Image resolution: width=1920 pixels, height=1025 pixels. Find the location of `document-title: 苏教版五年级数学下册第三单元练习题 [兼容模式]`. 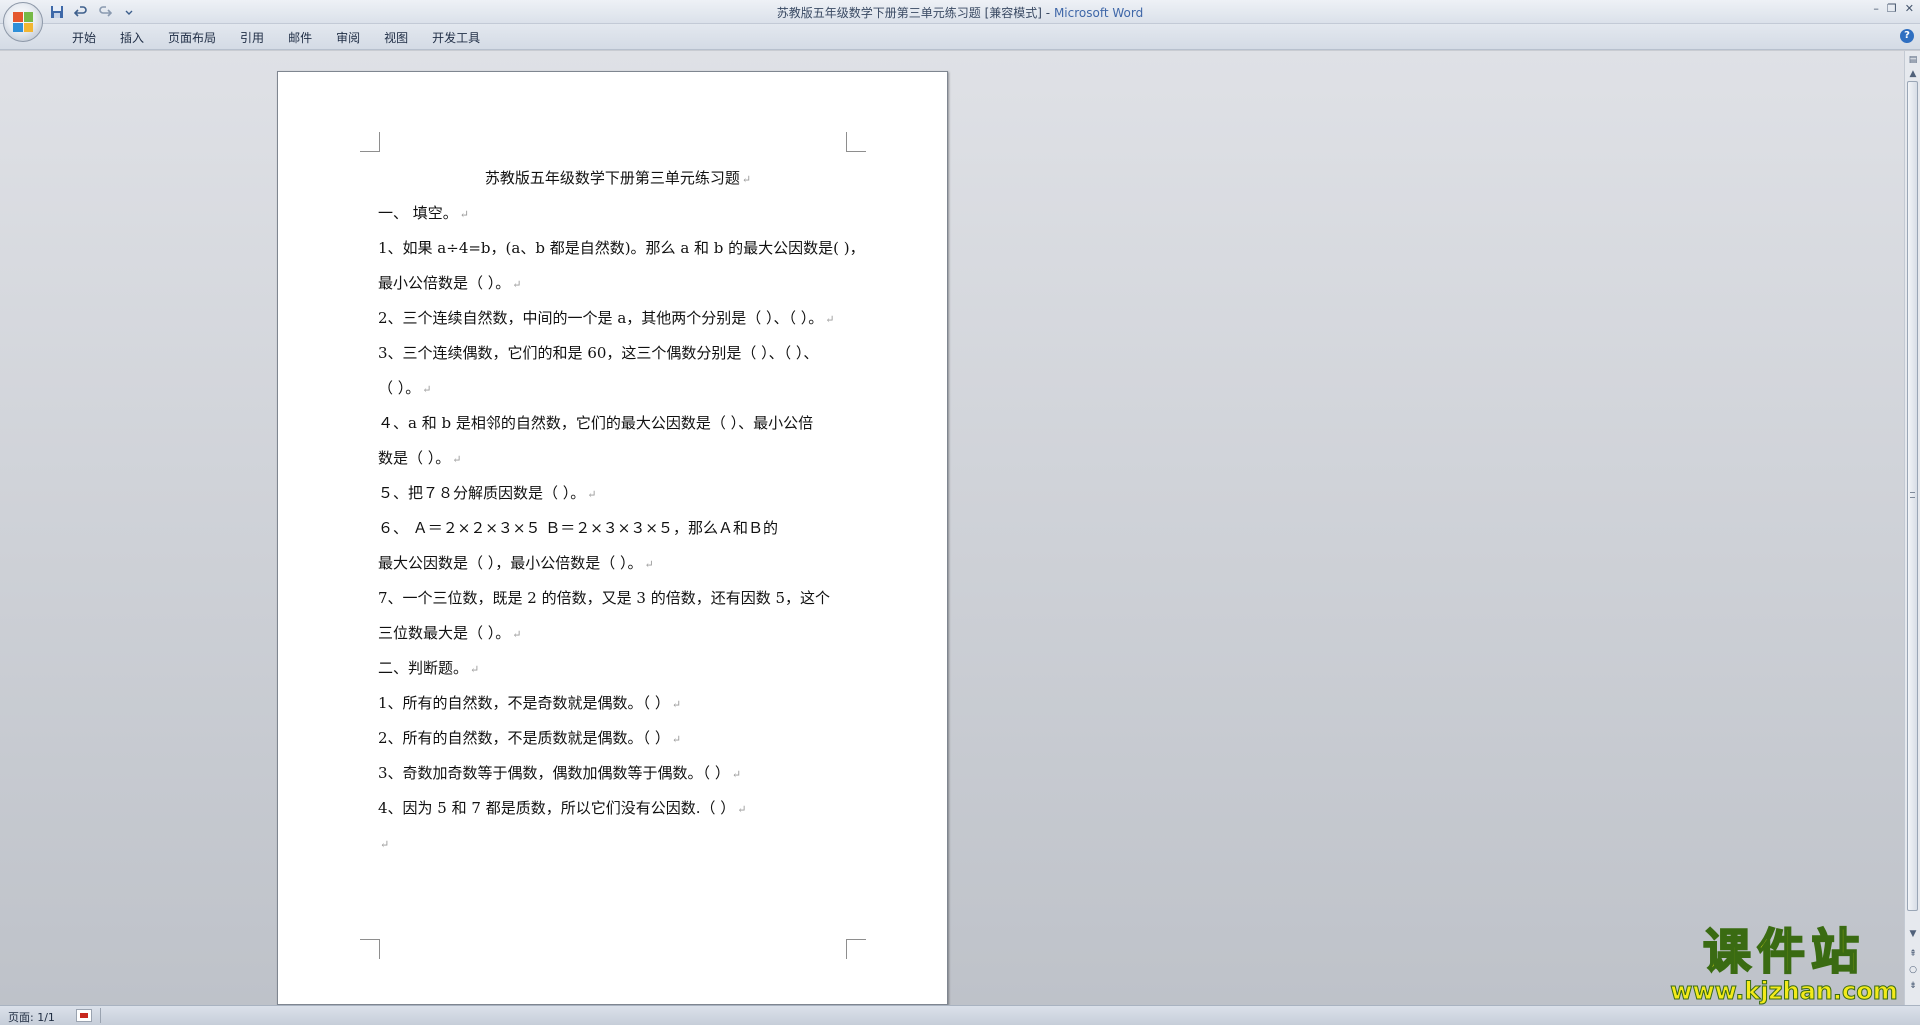

document-title: 苏教版五年级数学下册第三单元练习题 [兼容模式] is located at coordinates (909, 13).